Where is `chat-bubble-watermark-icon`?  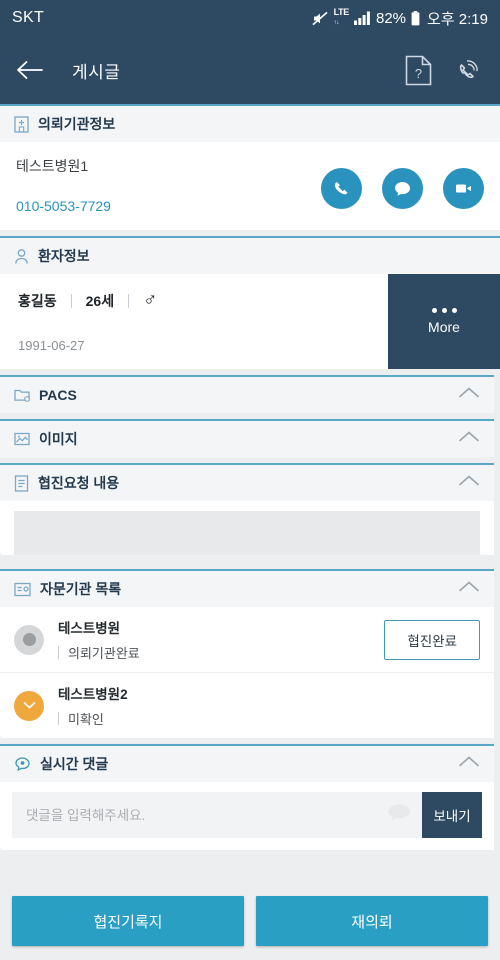 chat-bubble-watermark-icon is located at coordinates (399, 815).